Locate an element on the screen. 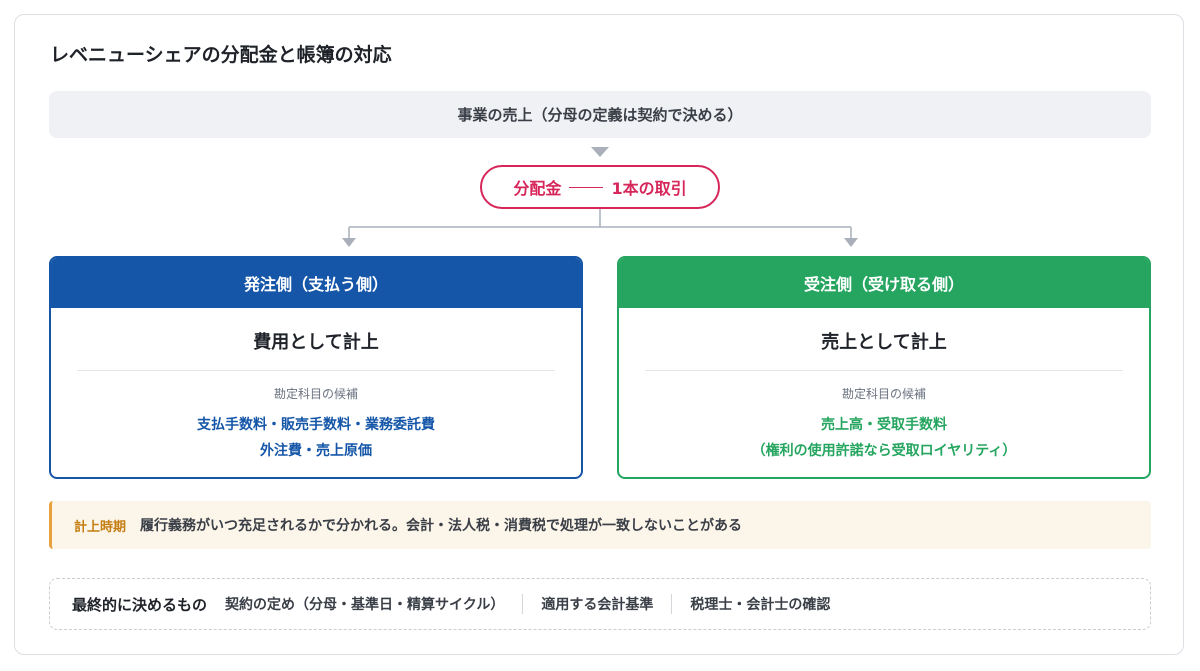  sales-source-label: 事業の売上（分母の定義は契約で決める） is located at coordinates (600, 115).